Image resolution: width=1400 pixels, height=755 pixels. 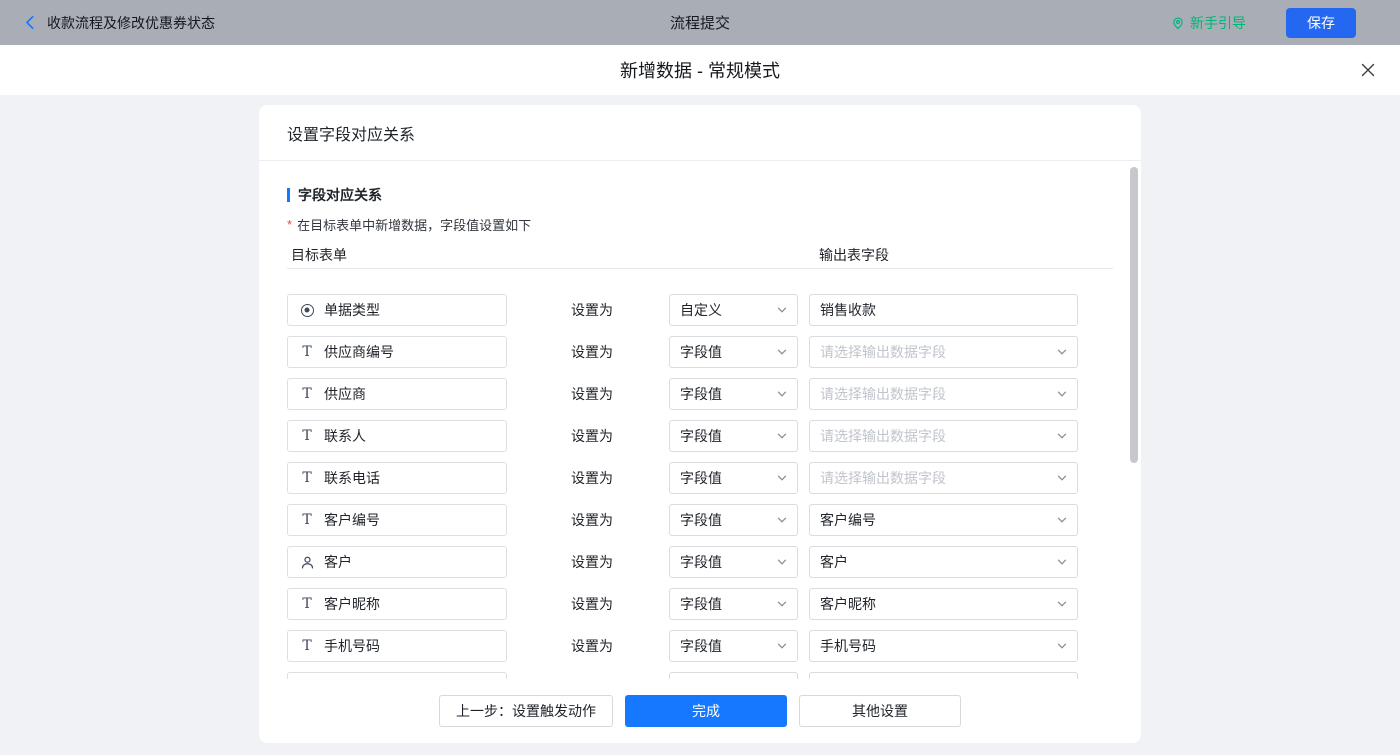 What do you see at coordinates (352, 646) in the screenshot?
I see `target-field-label: 手机号码` at bounding box center [352, 646].